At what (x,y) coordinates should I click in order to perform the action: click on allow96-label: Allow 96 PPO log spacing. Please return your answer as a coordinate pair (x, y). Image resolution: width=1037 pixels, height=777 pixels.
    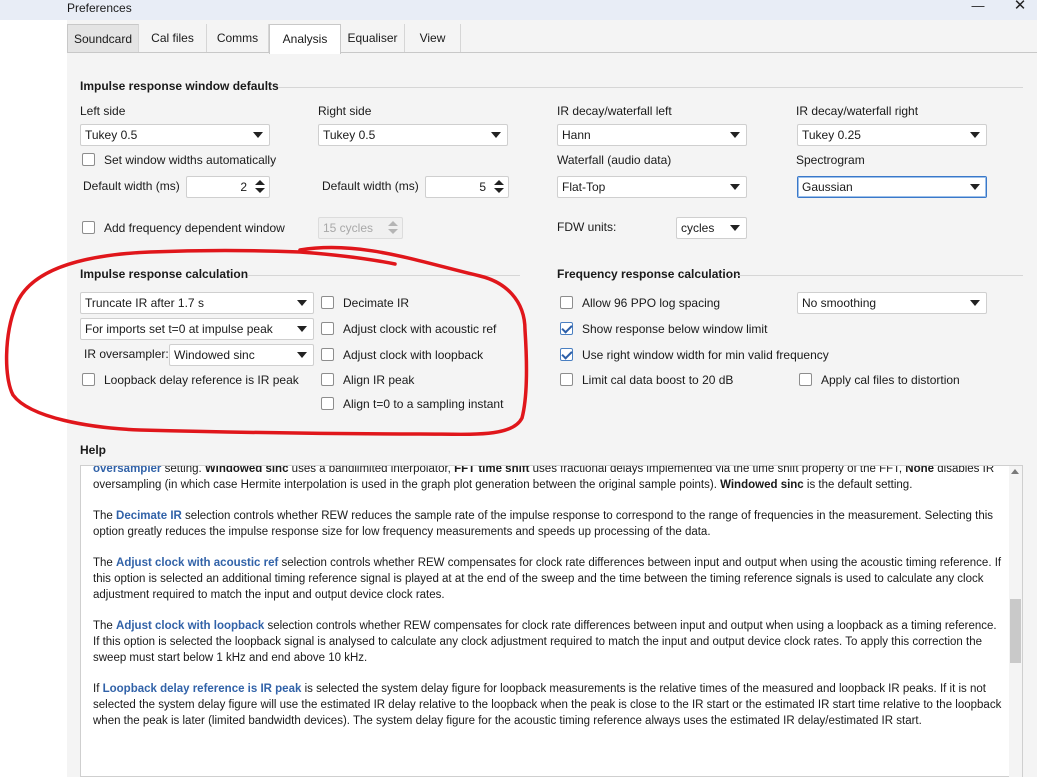
    Looking at the image, I should click on (651, 303).